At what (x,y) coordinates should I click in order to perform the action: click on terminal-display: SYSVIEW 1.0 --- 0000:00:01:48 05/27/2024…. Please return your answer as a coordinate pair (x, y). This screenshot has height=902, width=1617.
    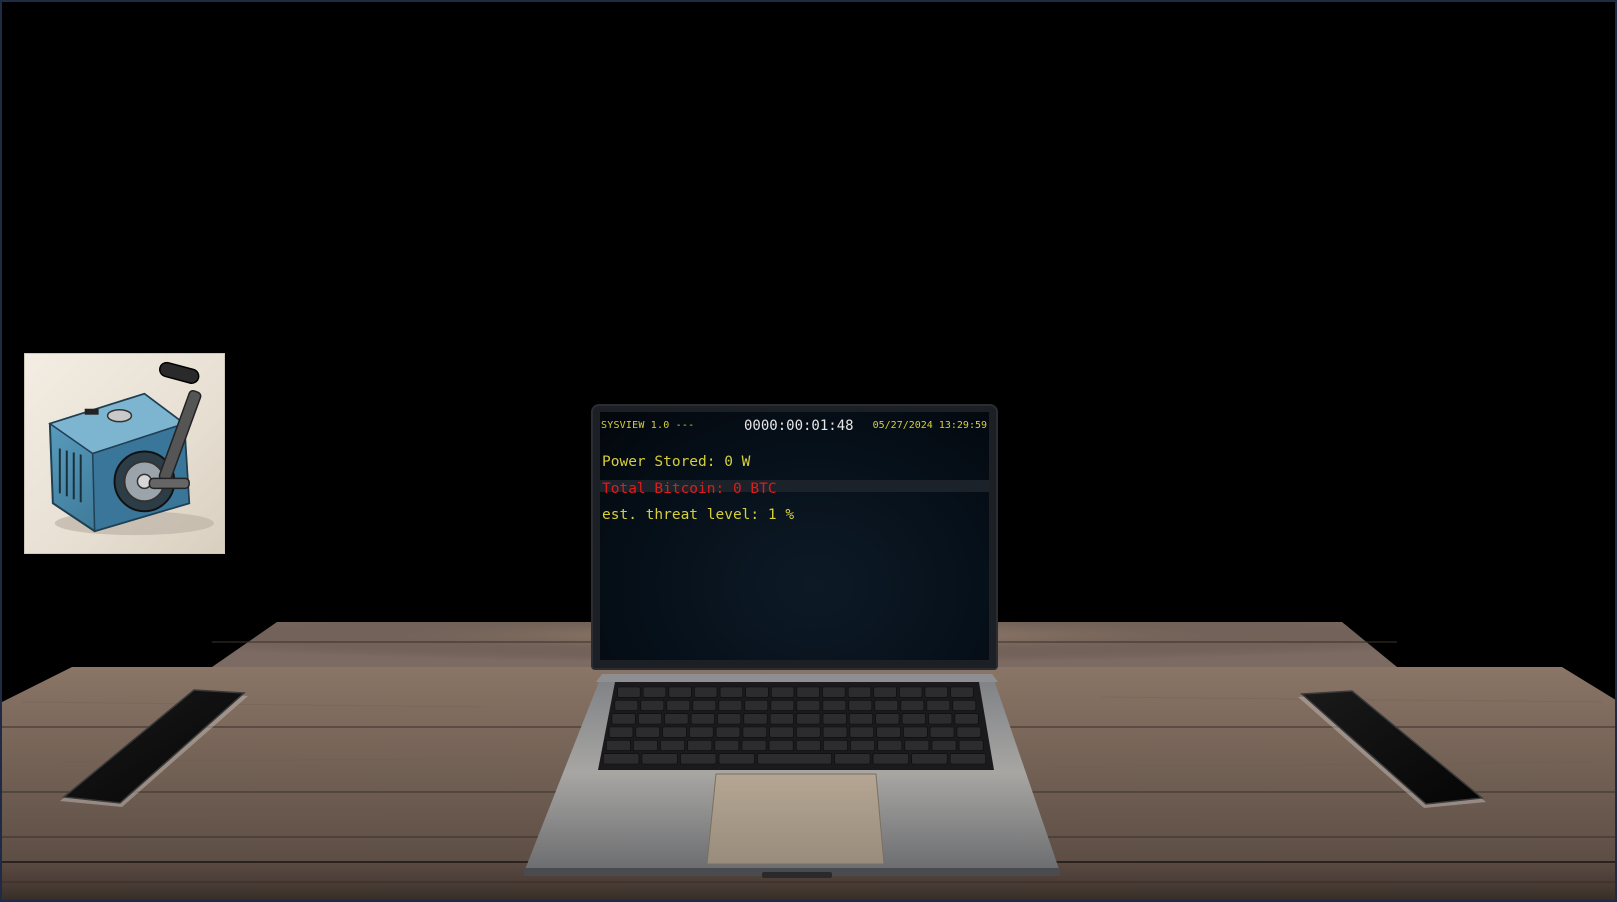
    Looking at the image, I should click on (794, 536).